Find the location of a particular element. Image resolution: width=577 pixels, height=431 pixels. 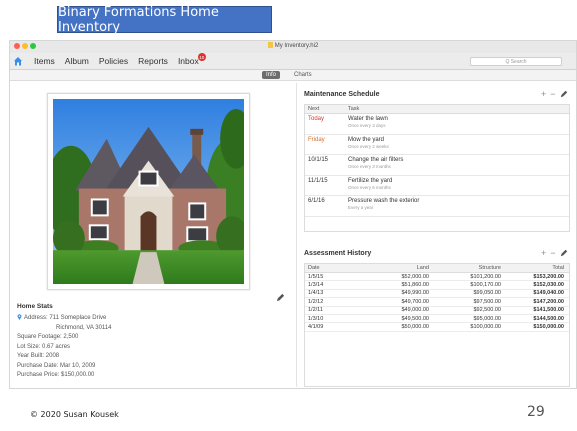

nav-inbox-label: Inbox is located at coordinates (188, 61).